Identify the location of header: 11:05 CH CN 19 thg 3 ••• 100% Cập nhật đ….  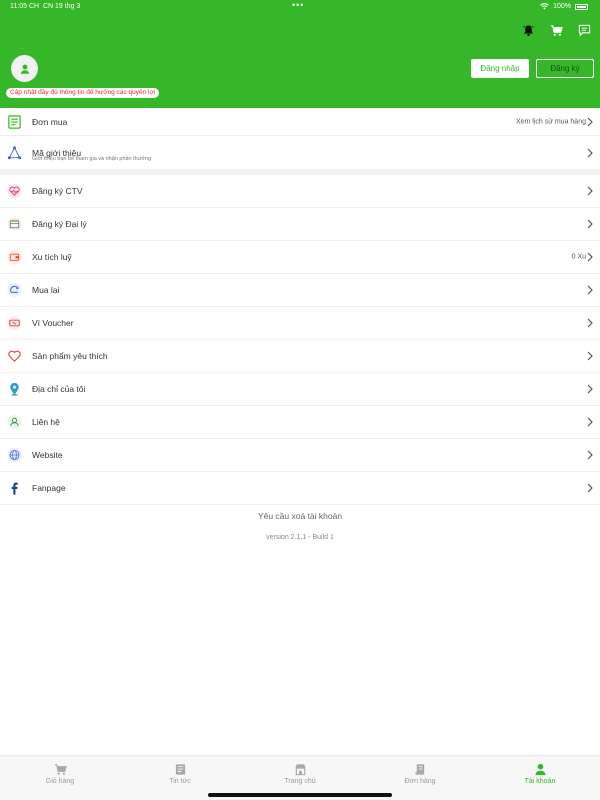
(300, 54).